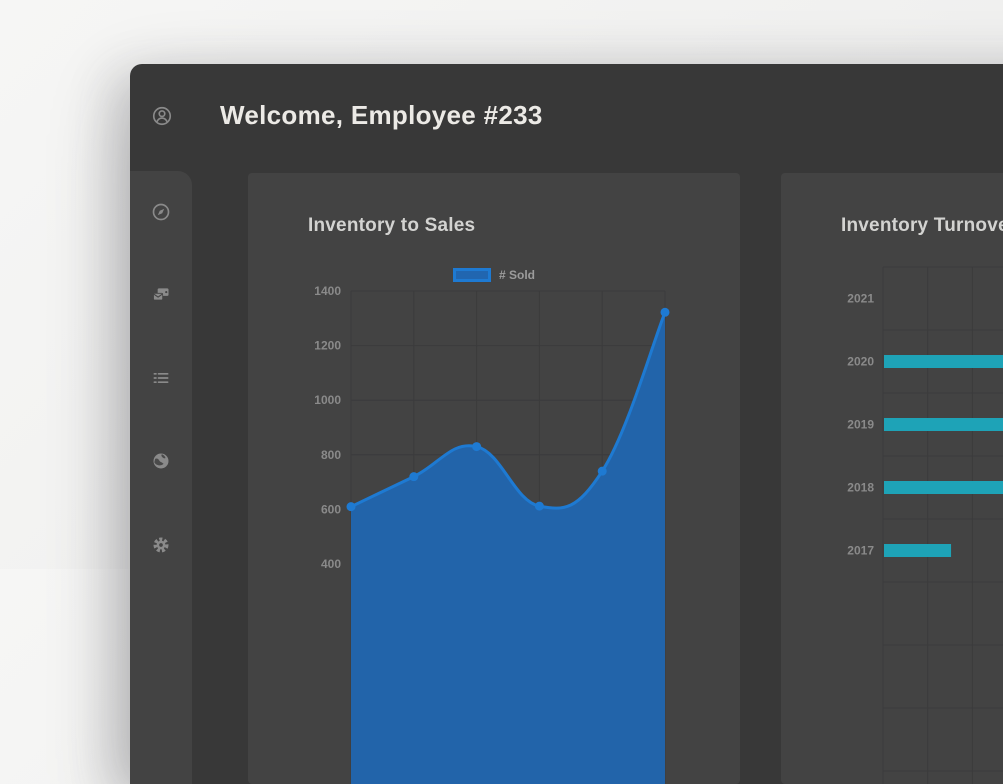 Image resolution: width=1003 pixels, height=784 pixels. What do you see at coordinates (860, 362) in the screenshot?
I see `svg-text: 2020` at bounding box center [860, 362].